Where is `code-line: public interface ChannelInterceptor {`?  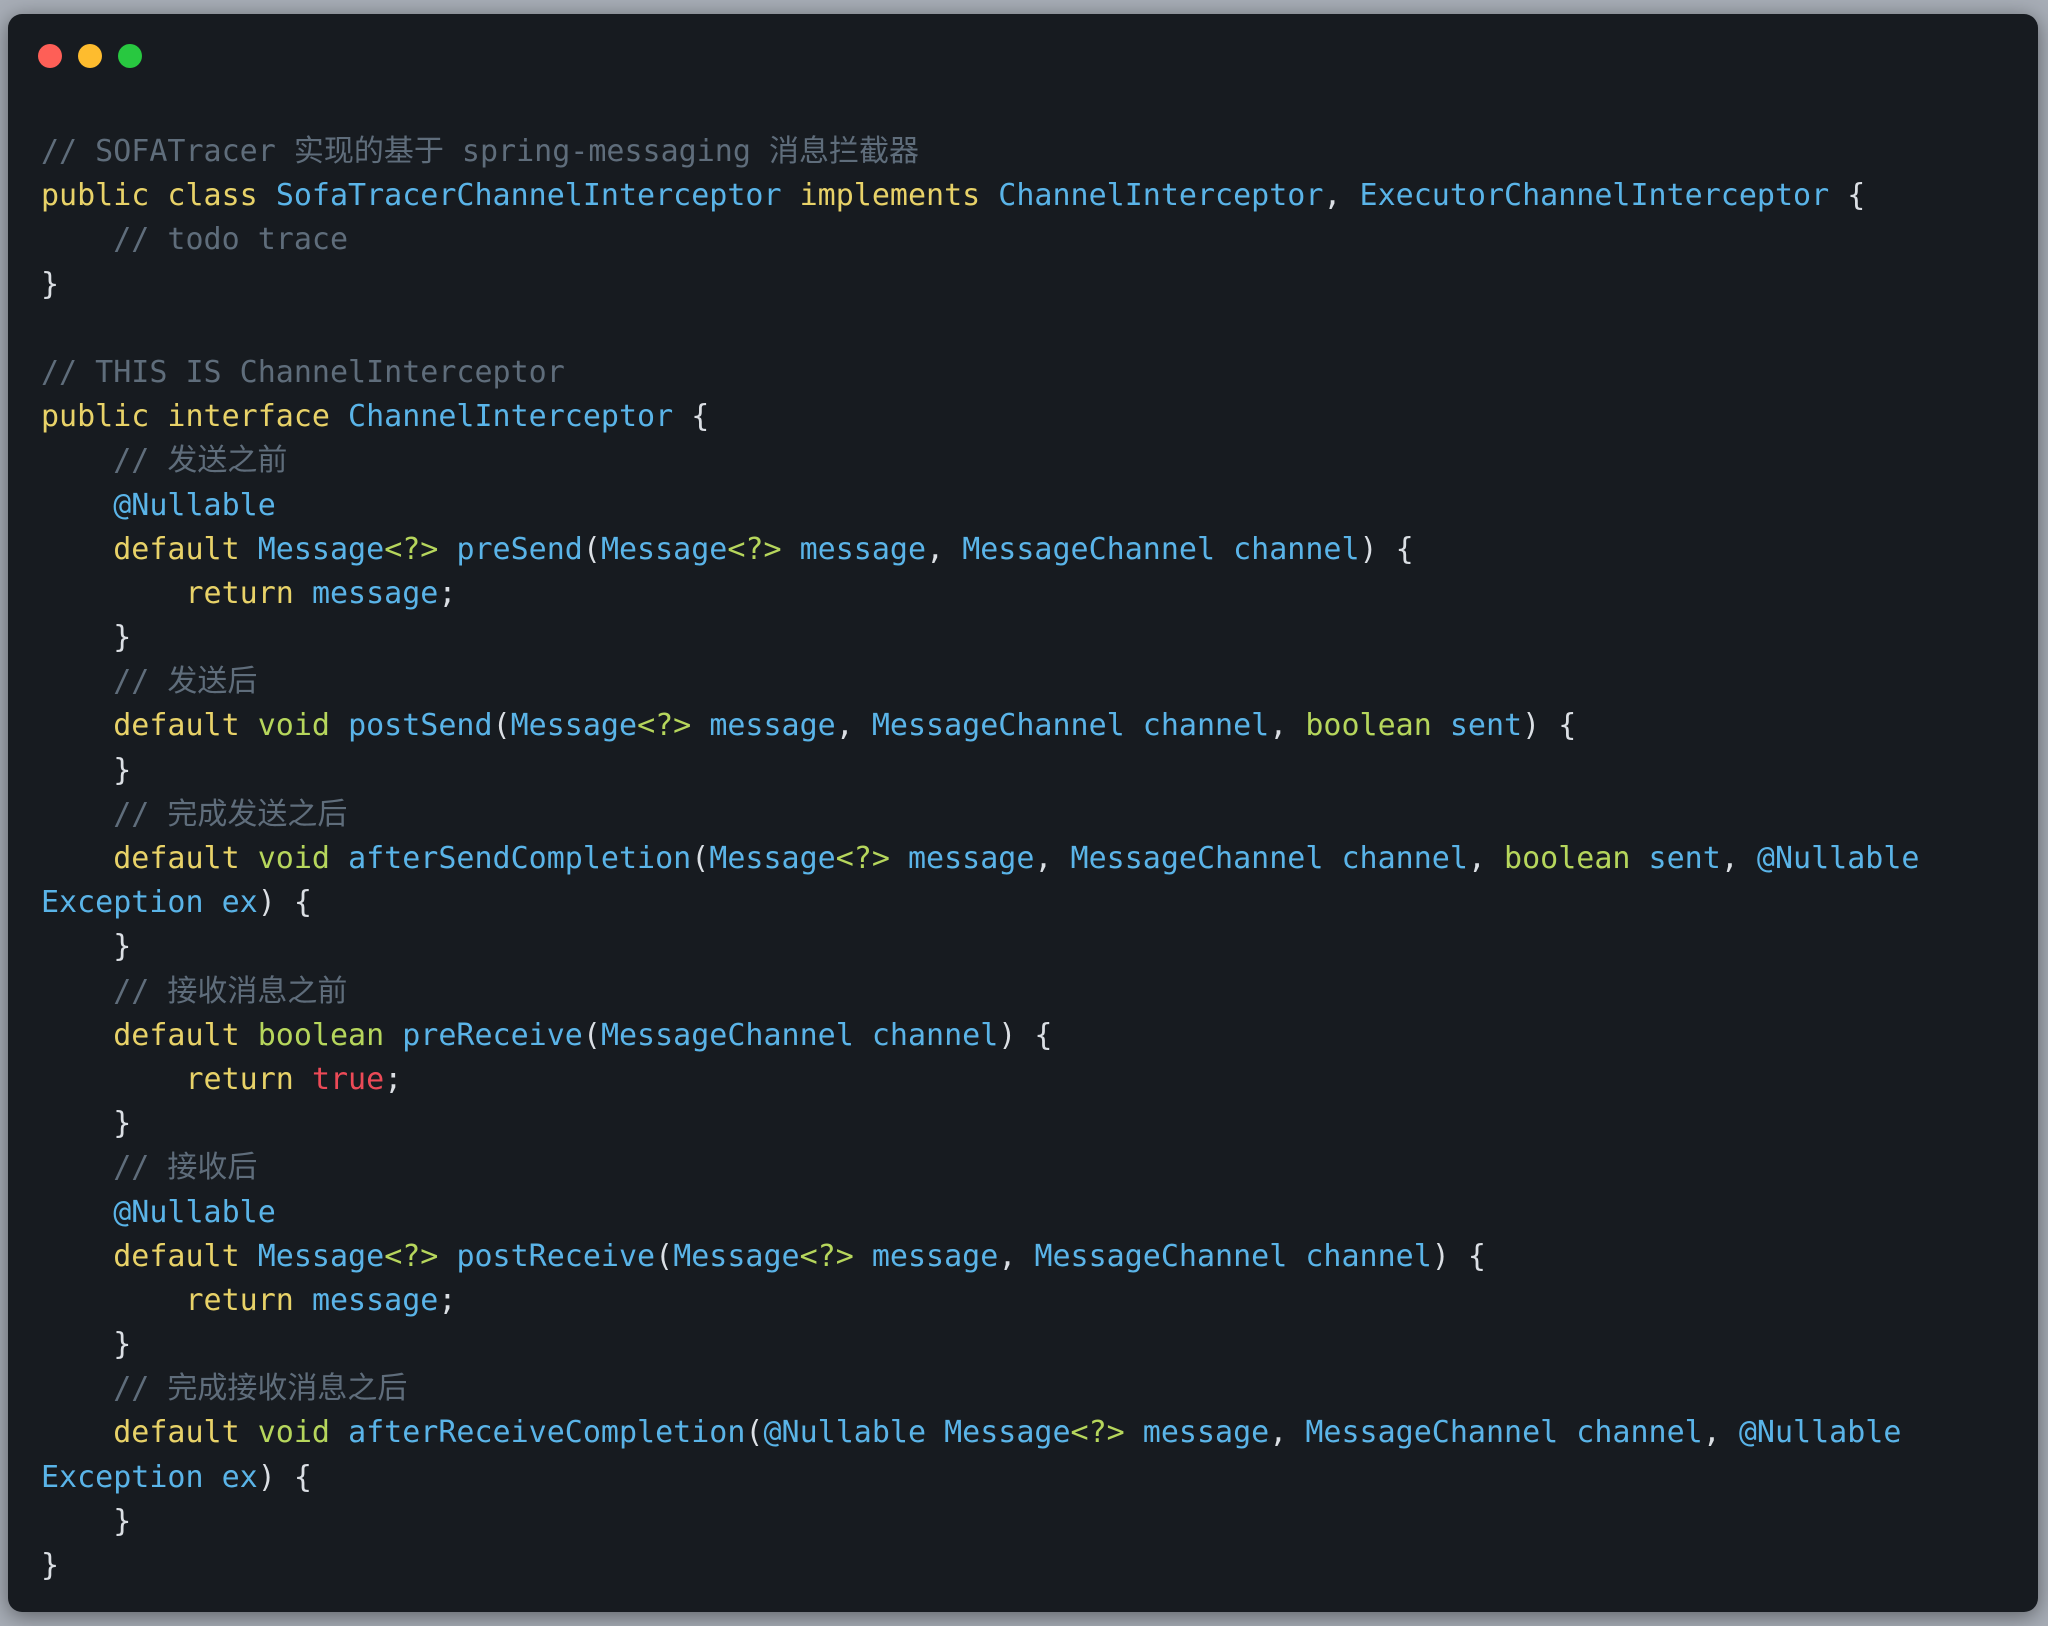
code-line: public interface ChannelInterceptor { is located at coordinates (980, 417).